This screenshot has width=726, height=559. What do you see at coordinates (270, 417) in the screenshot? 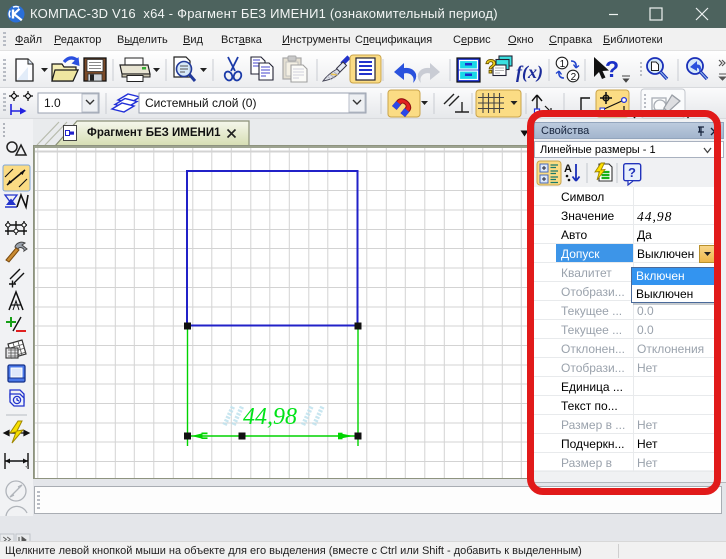
I see `svg-text: 44,98` at bounding box center [270, 417].